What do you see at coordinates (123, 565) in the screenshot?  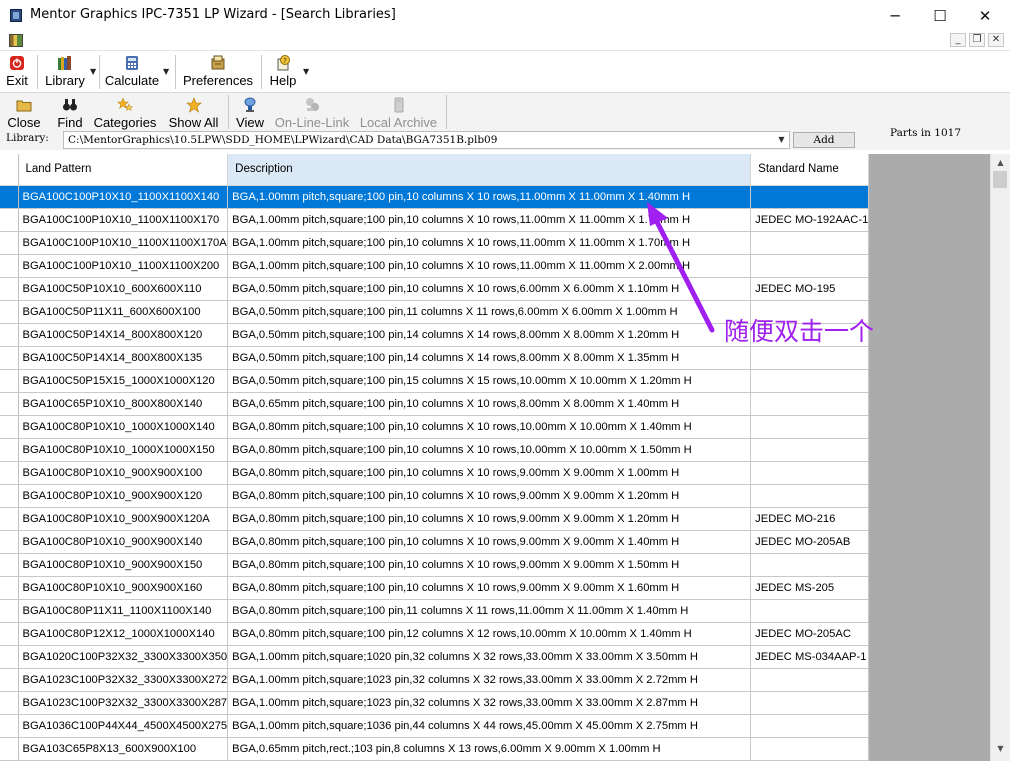 I see `cell-land-pattern: BGA100C80P10X10_900X900X150` at bounding box center [123, 565].